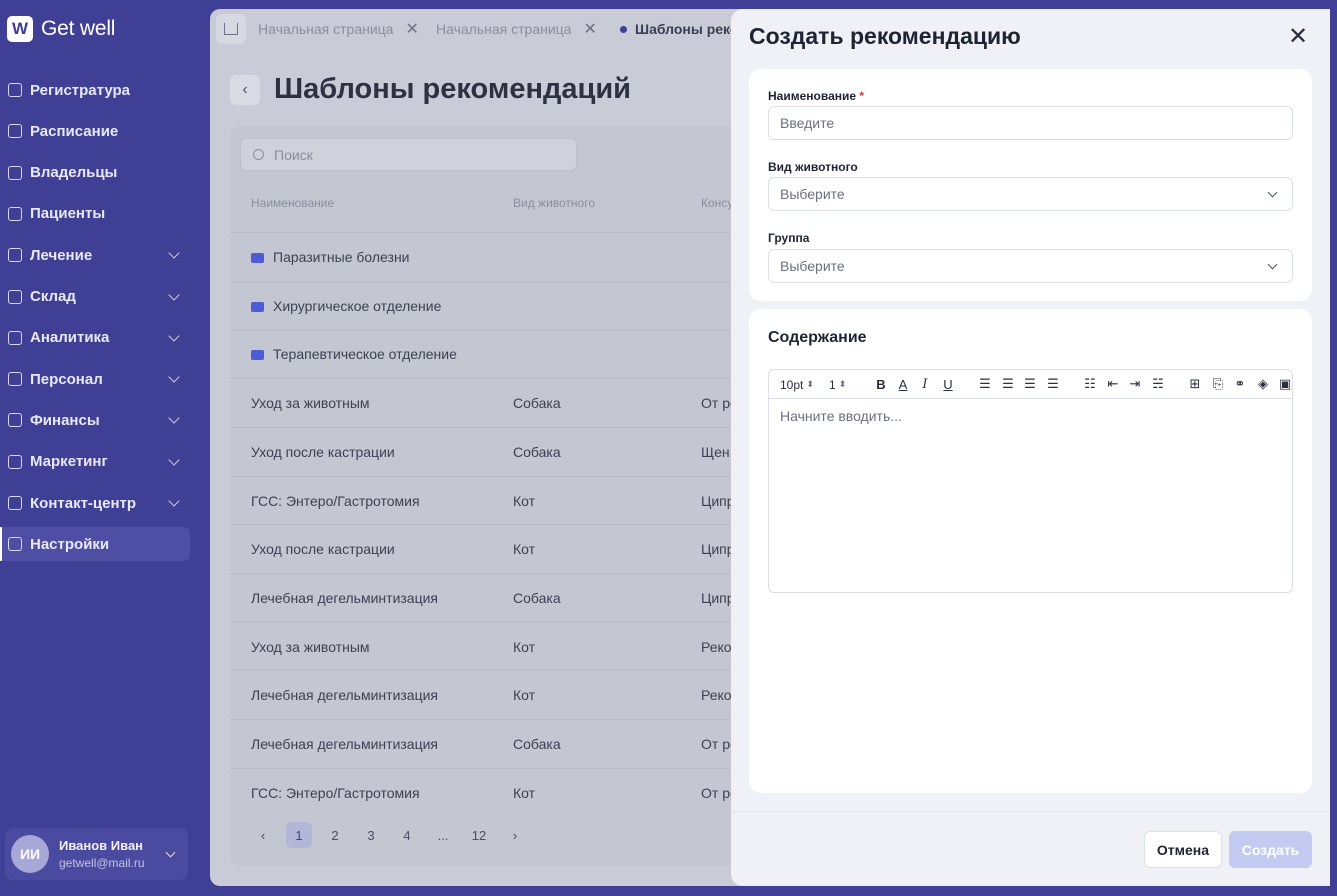  I want to click on sidebar-item: Персонал, so click(95, 379).